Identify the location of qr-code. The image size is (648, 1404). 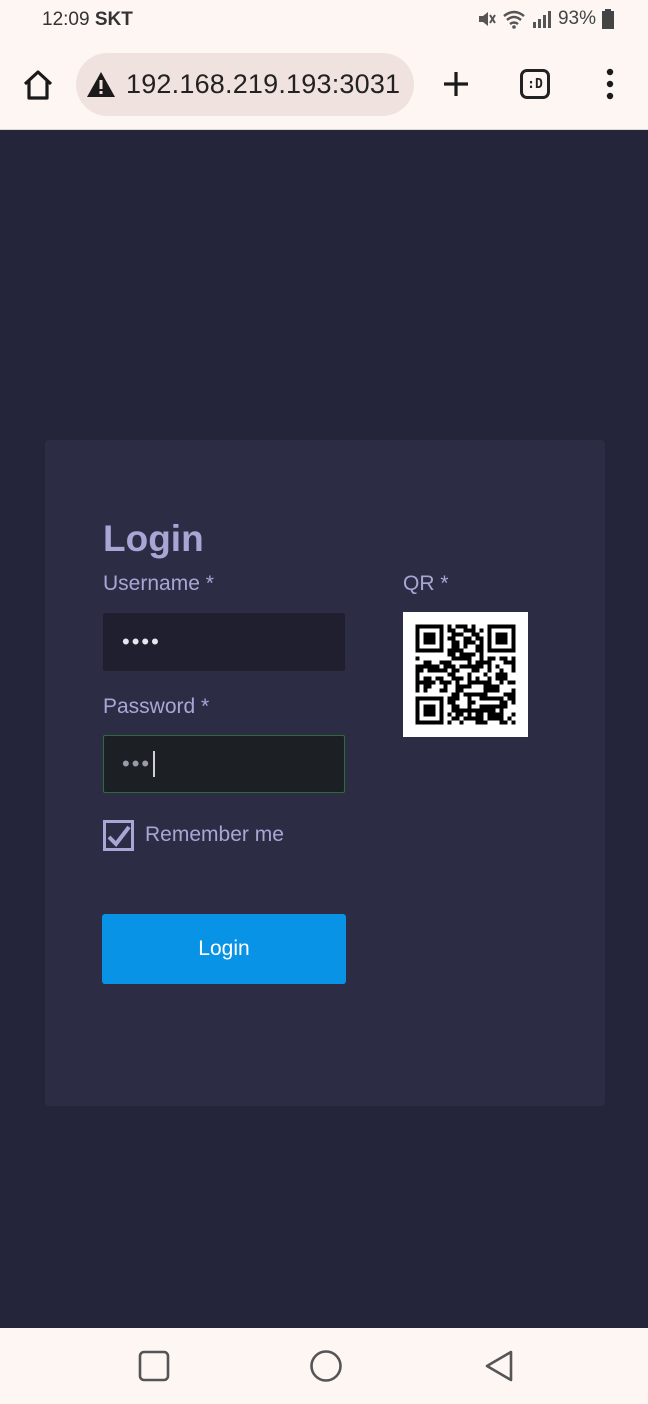
(465, 674).